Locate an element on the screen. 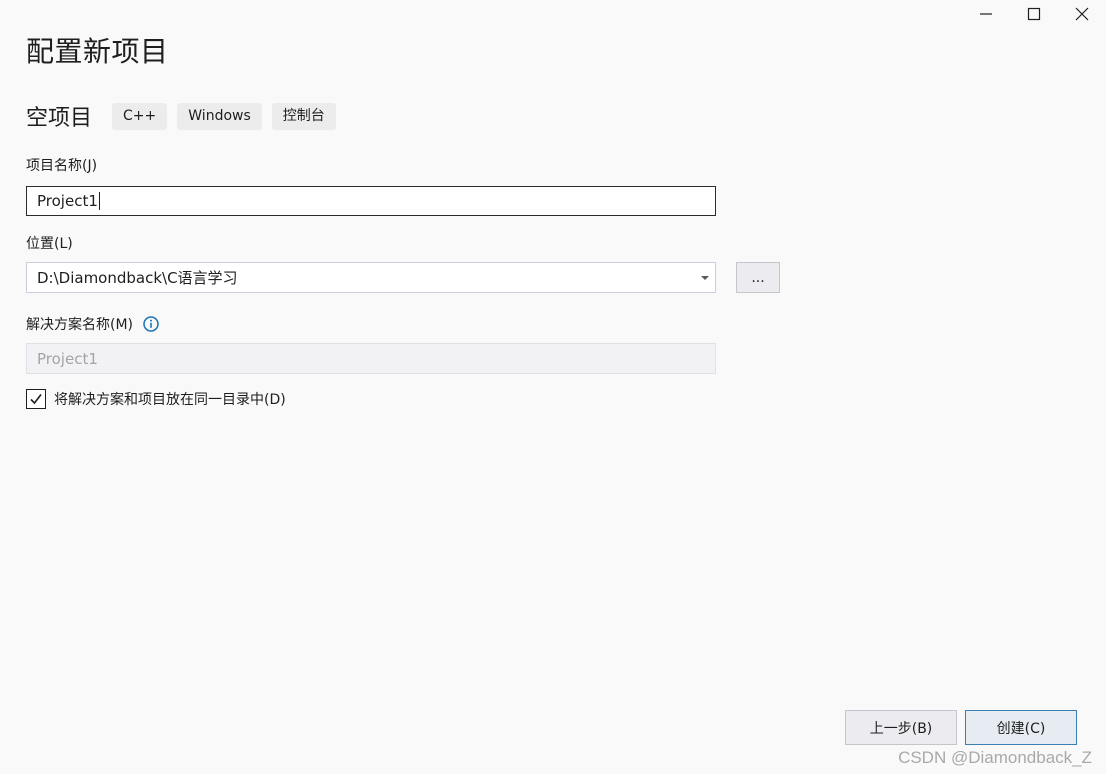  tag-platform: Windows is located at coordinates (219, 116).